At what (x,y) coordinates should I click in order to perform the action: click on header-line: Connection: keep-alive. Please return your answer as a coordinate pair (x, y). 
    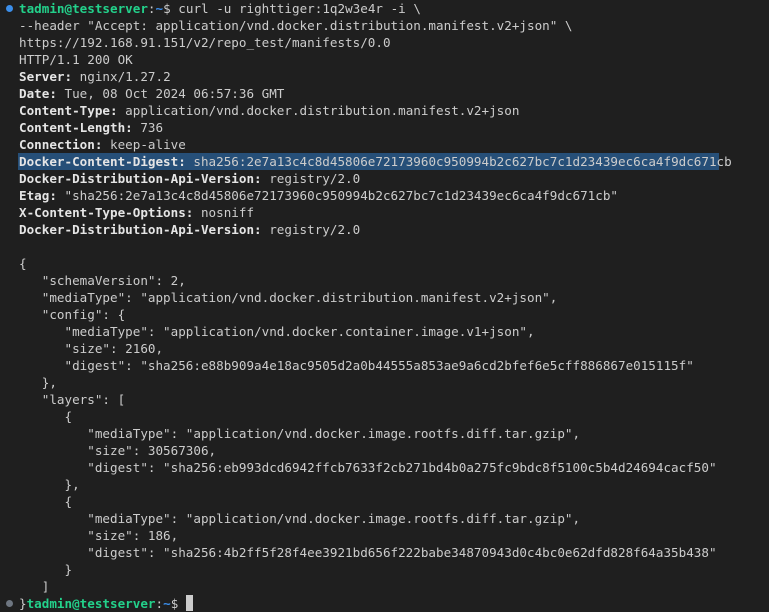
    Looking at the image, I should click on (102, 144).